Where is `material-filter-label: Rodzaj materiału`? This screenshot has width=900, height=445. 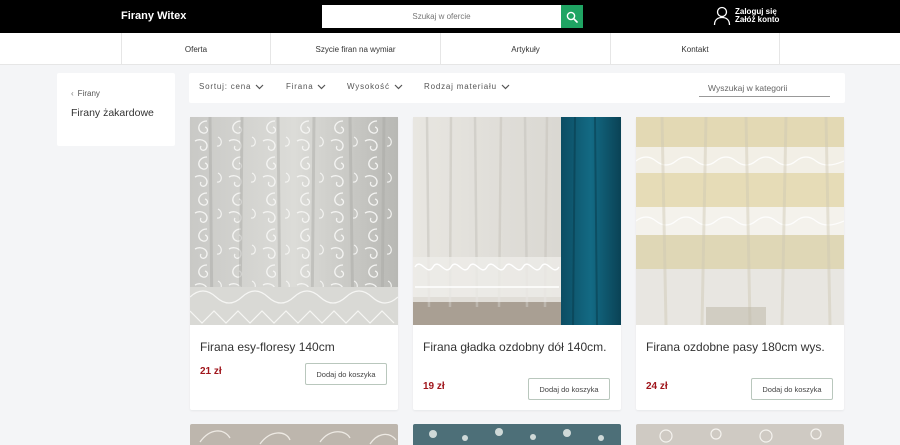 material-filter-label: Rodzaj materiału is located at coordinates (460, 86).